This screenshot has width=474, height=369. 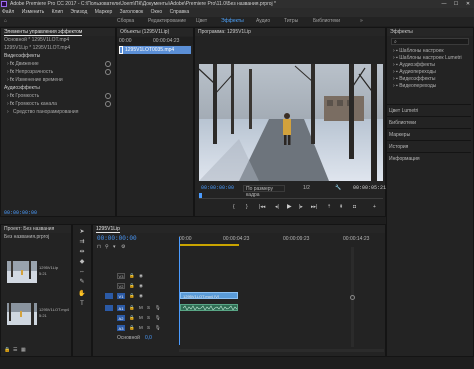 What do you see at coordinates (326, 21) in the screenshot?
I see `workspace-libraries: Библиотеки` at bounding box center [326, 21].